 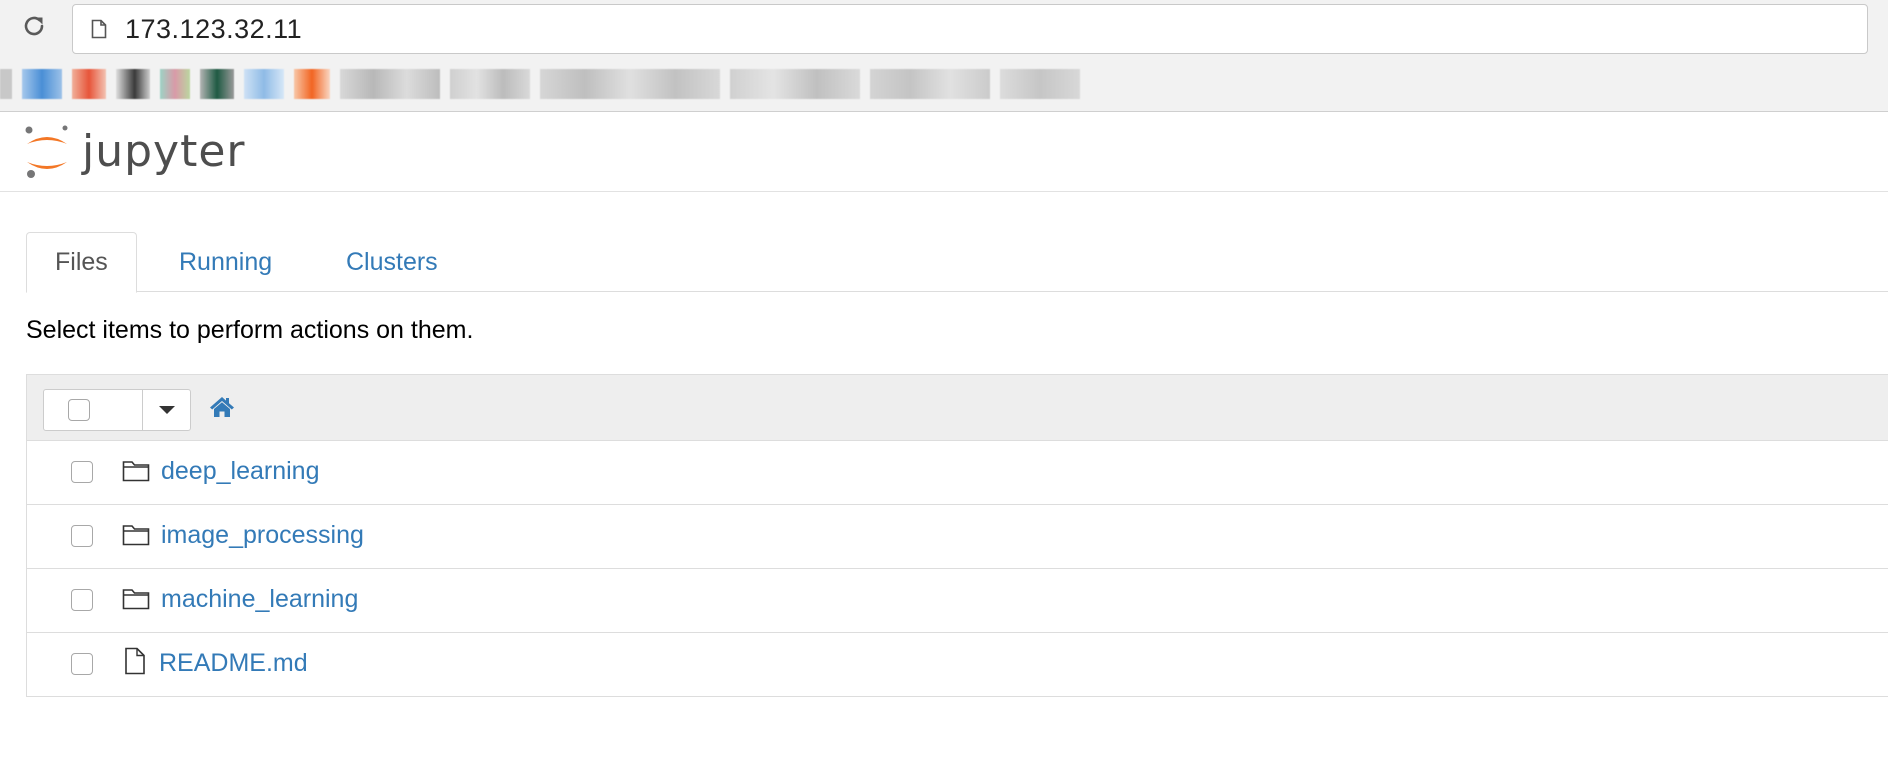 I want to click on reload-icon, so click(x=34, y=26).